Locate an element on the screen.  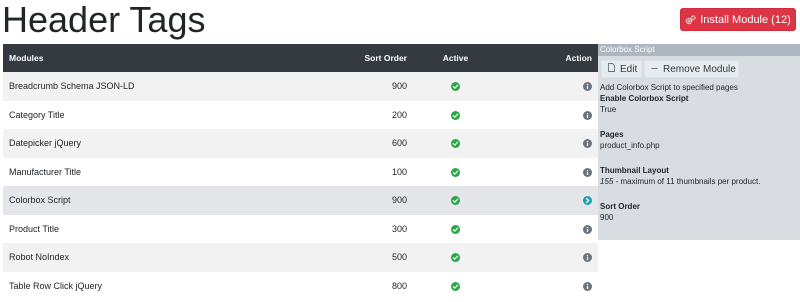
header-modules: Modules is located at coordinates (138, 58).